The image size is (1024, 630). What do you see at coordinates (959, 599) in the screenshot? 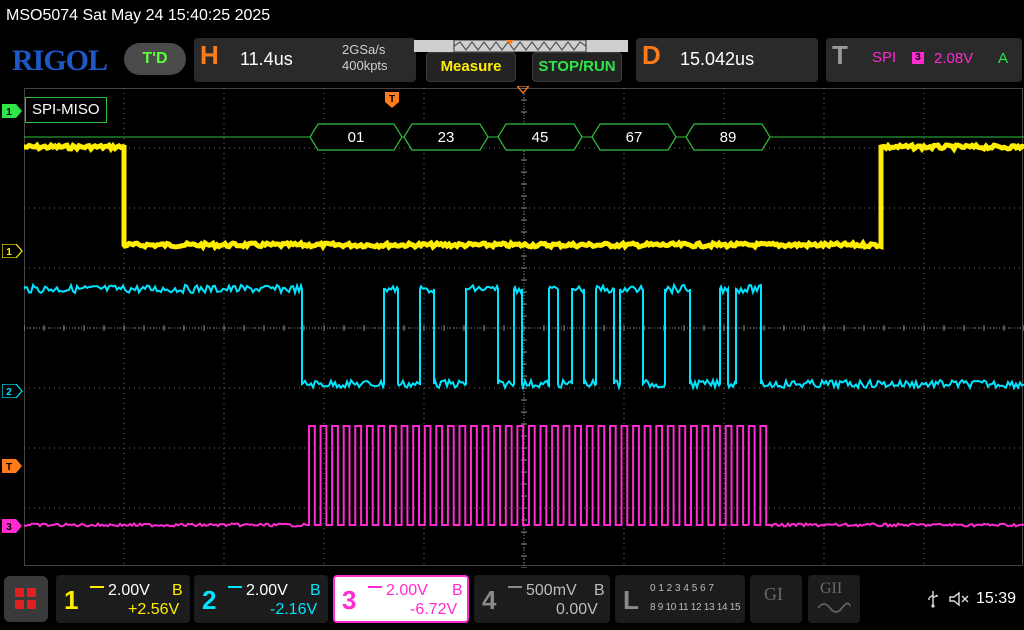
I see `speaker-muted-icon` at bounding box center [959, 599].